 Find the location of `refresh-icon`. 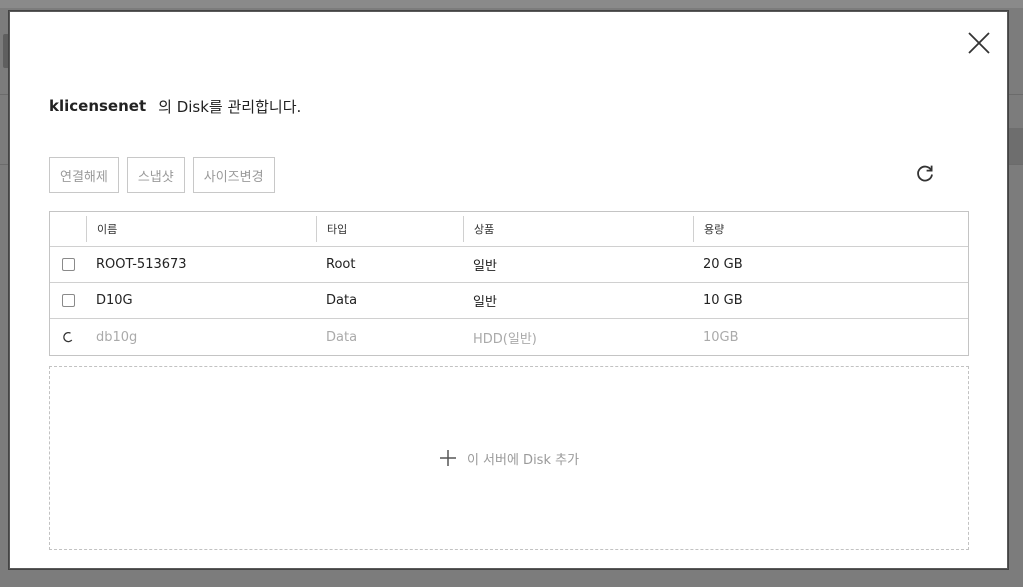

refresh-icon is located at coordinates (925, 173).